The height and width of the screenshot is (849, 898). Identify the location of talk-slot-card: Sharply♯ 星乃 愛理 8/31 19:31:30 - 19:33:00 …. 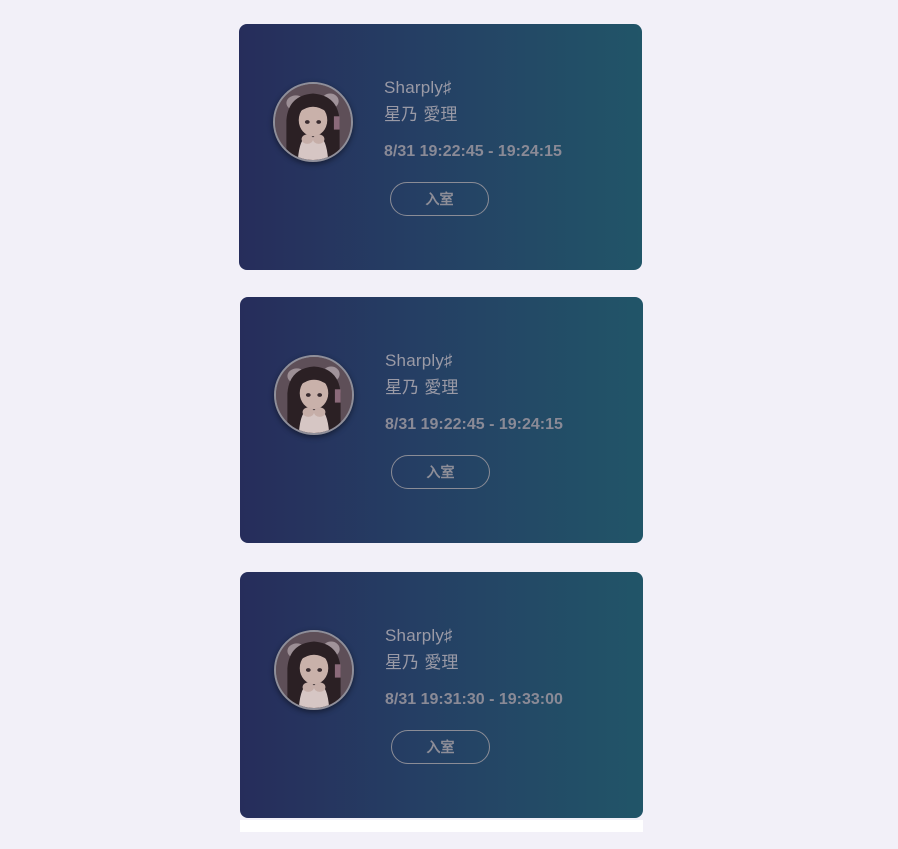
(441, 695).